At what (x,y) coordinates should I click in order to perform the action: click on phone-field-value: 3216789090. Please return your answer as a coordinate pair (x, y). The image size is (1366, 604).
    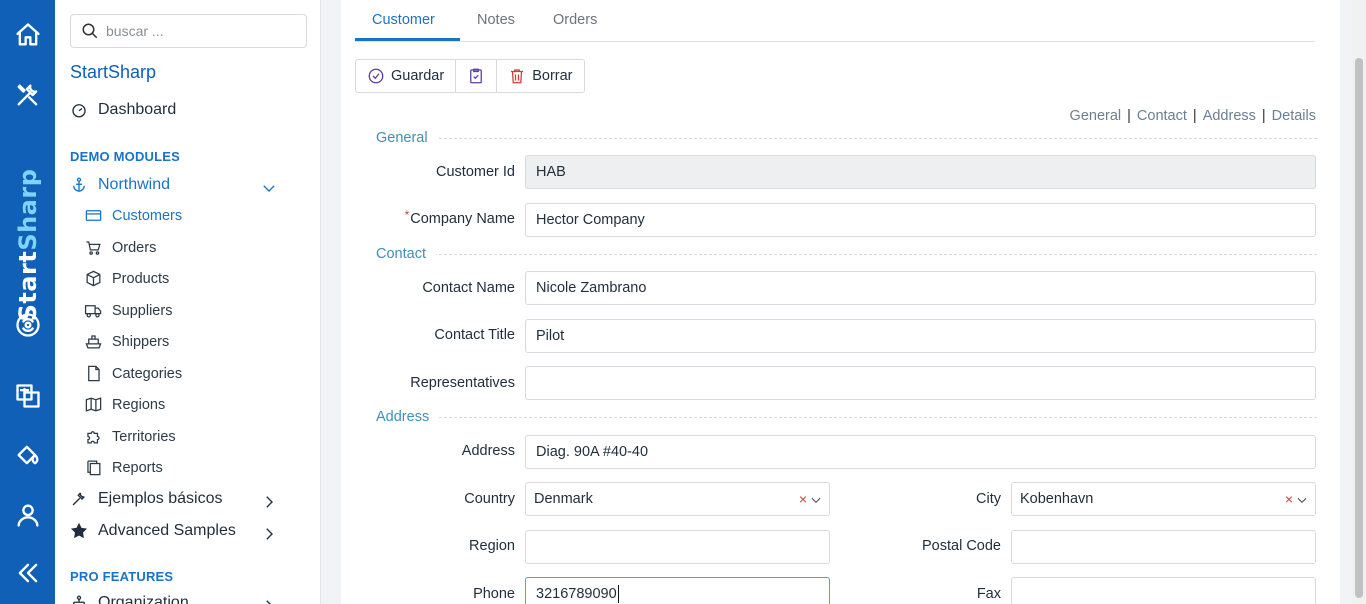
    Looking at the image, I should click on (576, 594).